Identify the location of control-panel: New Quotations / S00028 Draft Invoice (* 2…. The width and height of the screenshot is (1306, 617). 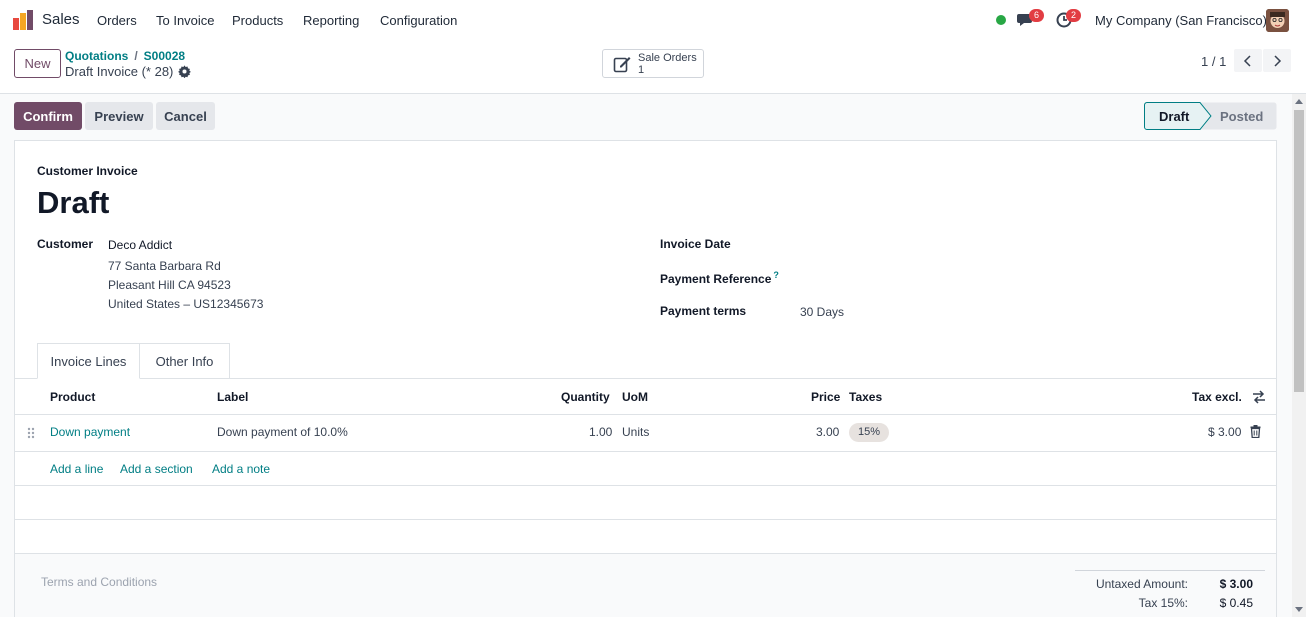
(653, 67).